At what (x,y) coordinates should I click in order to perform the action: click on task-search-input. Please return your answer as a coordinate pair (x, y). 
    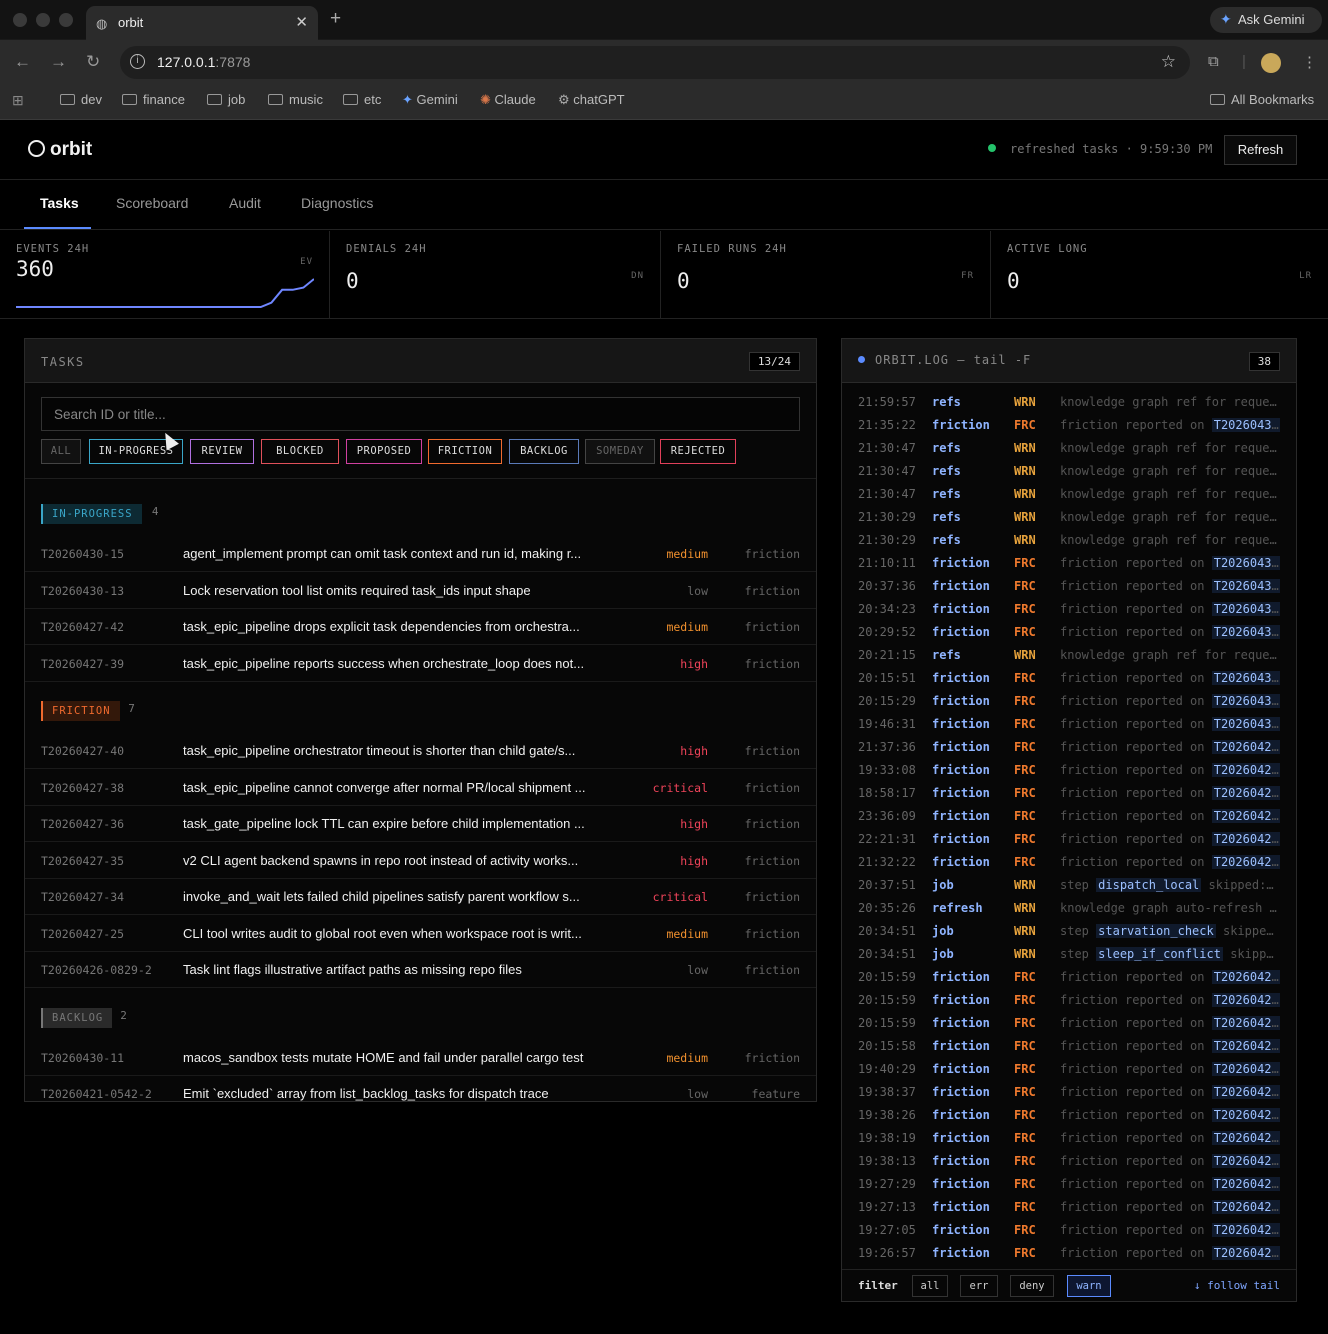
    Looking at the image, I should click on (420, 414).